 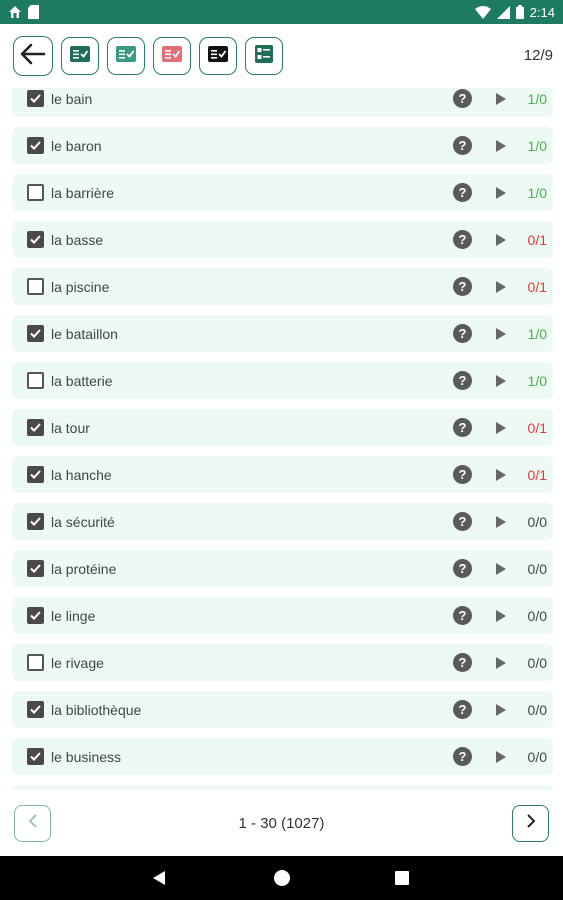 I want to click on list-item: le bataillon? 1/0, so click(x=282, y=333).